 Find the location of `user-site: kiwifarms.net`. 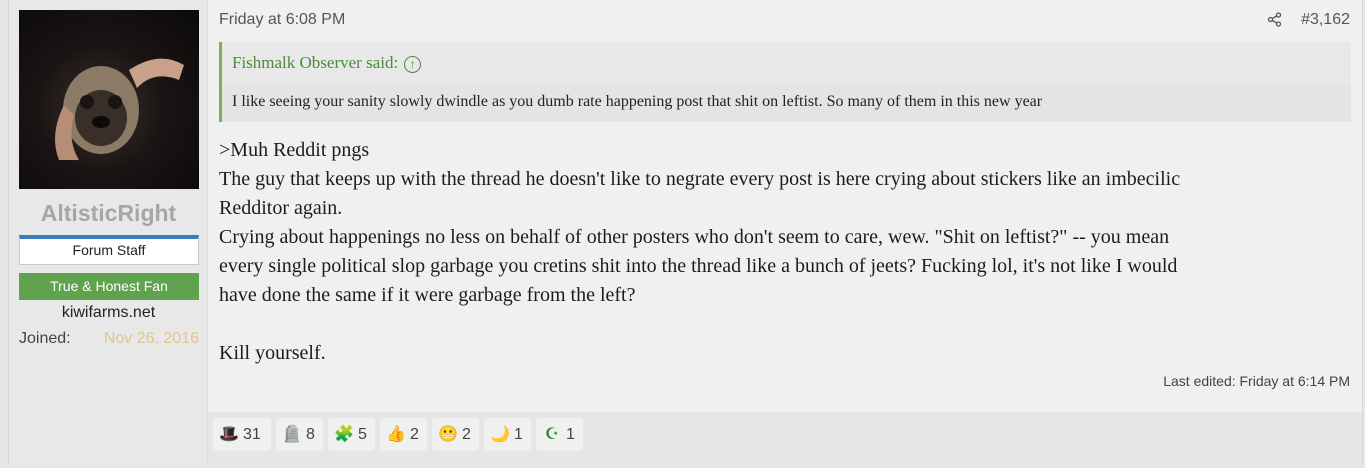

user-site: kiwifarms.net is located at coordinates (108, 312).